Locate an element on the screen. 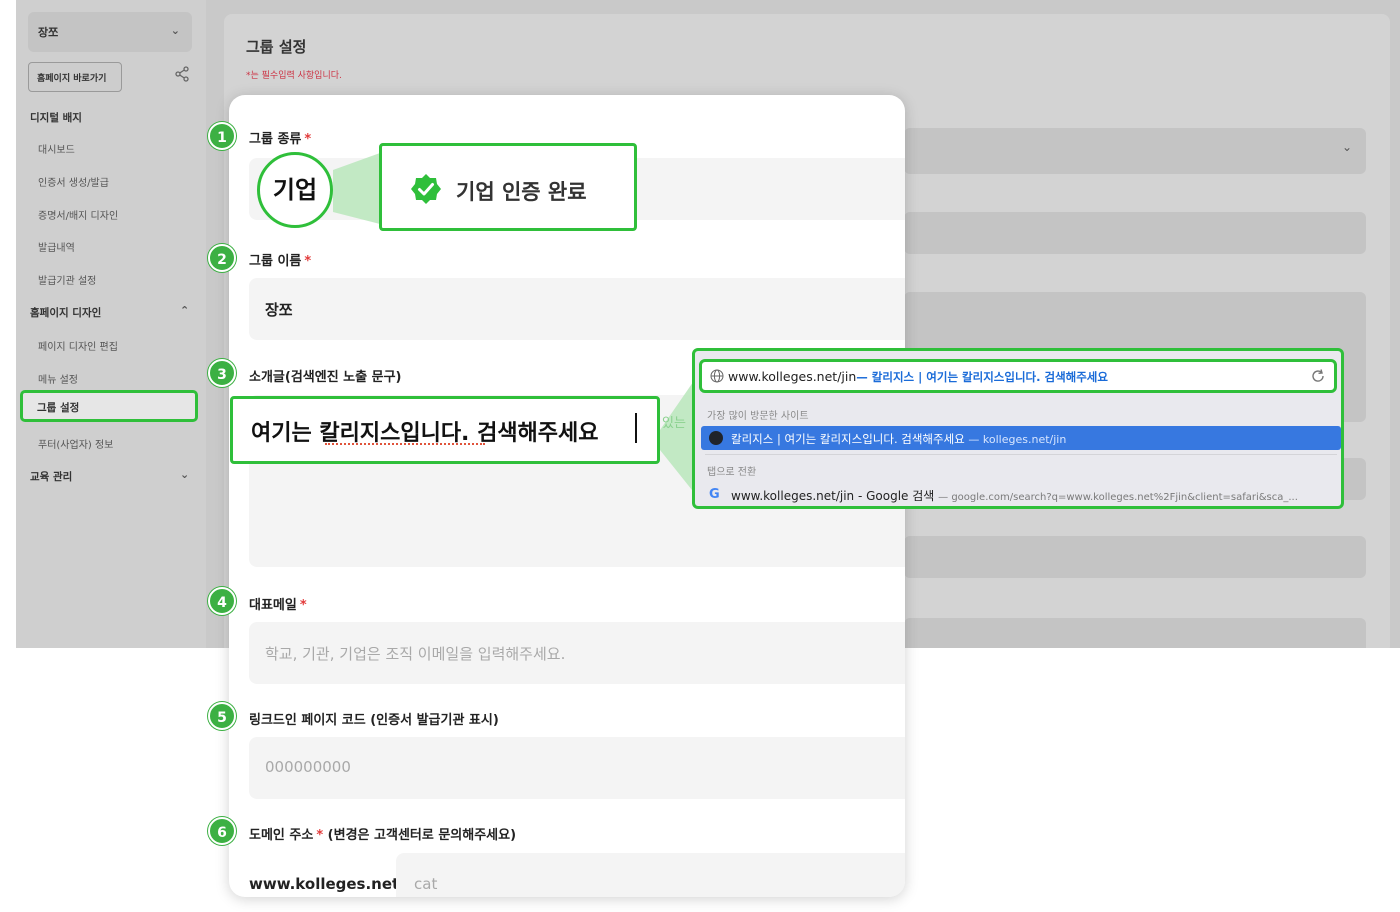  sidebar-item-issue-history: 발급내역 is located at coordinates (56, 246).